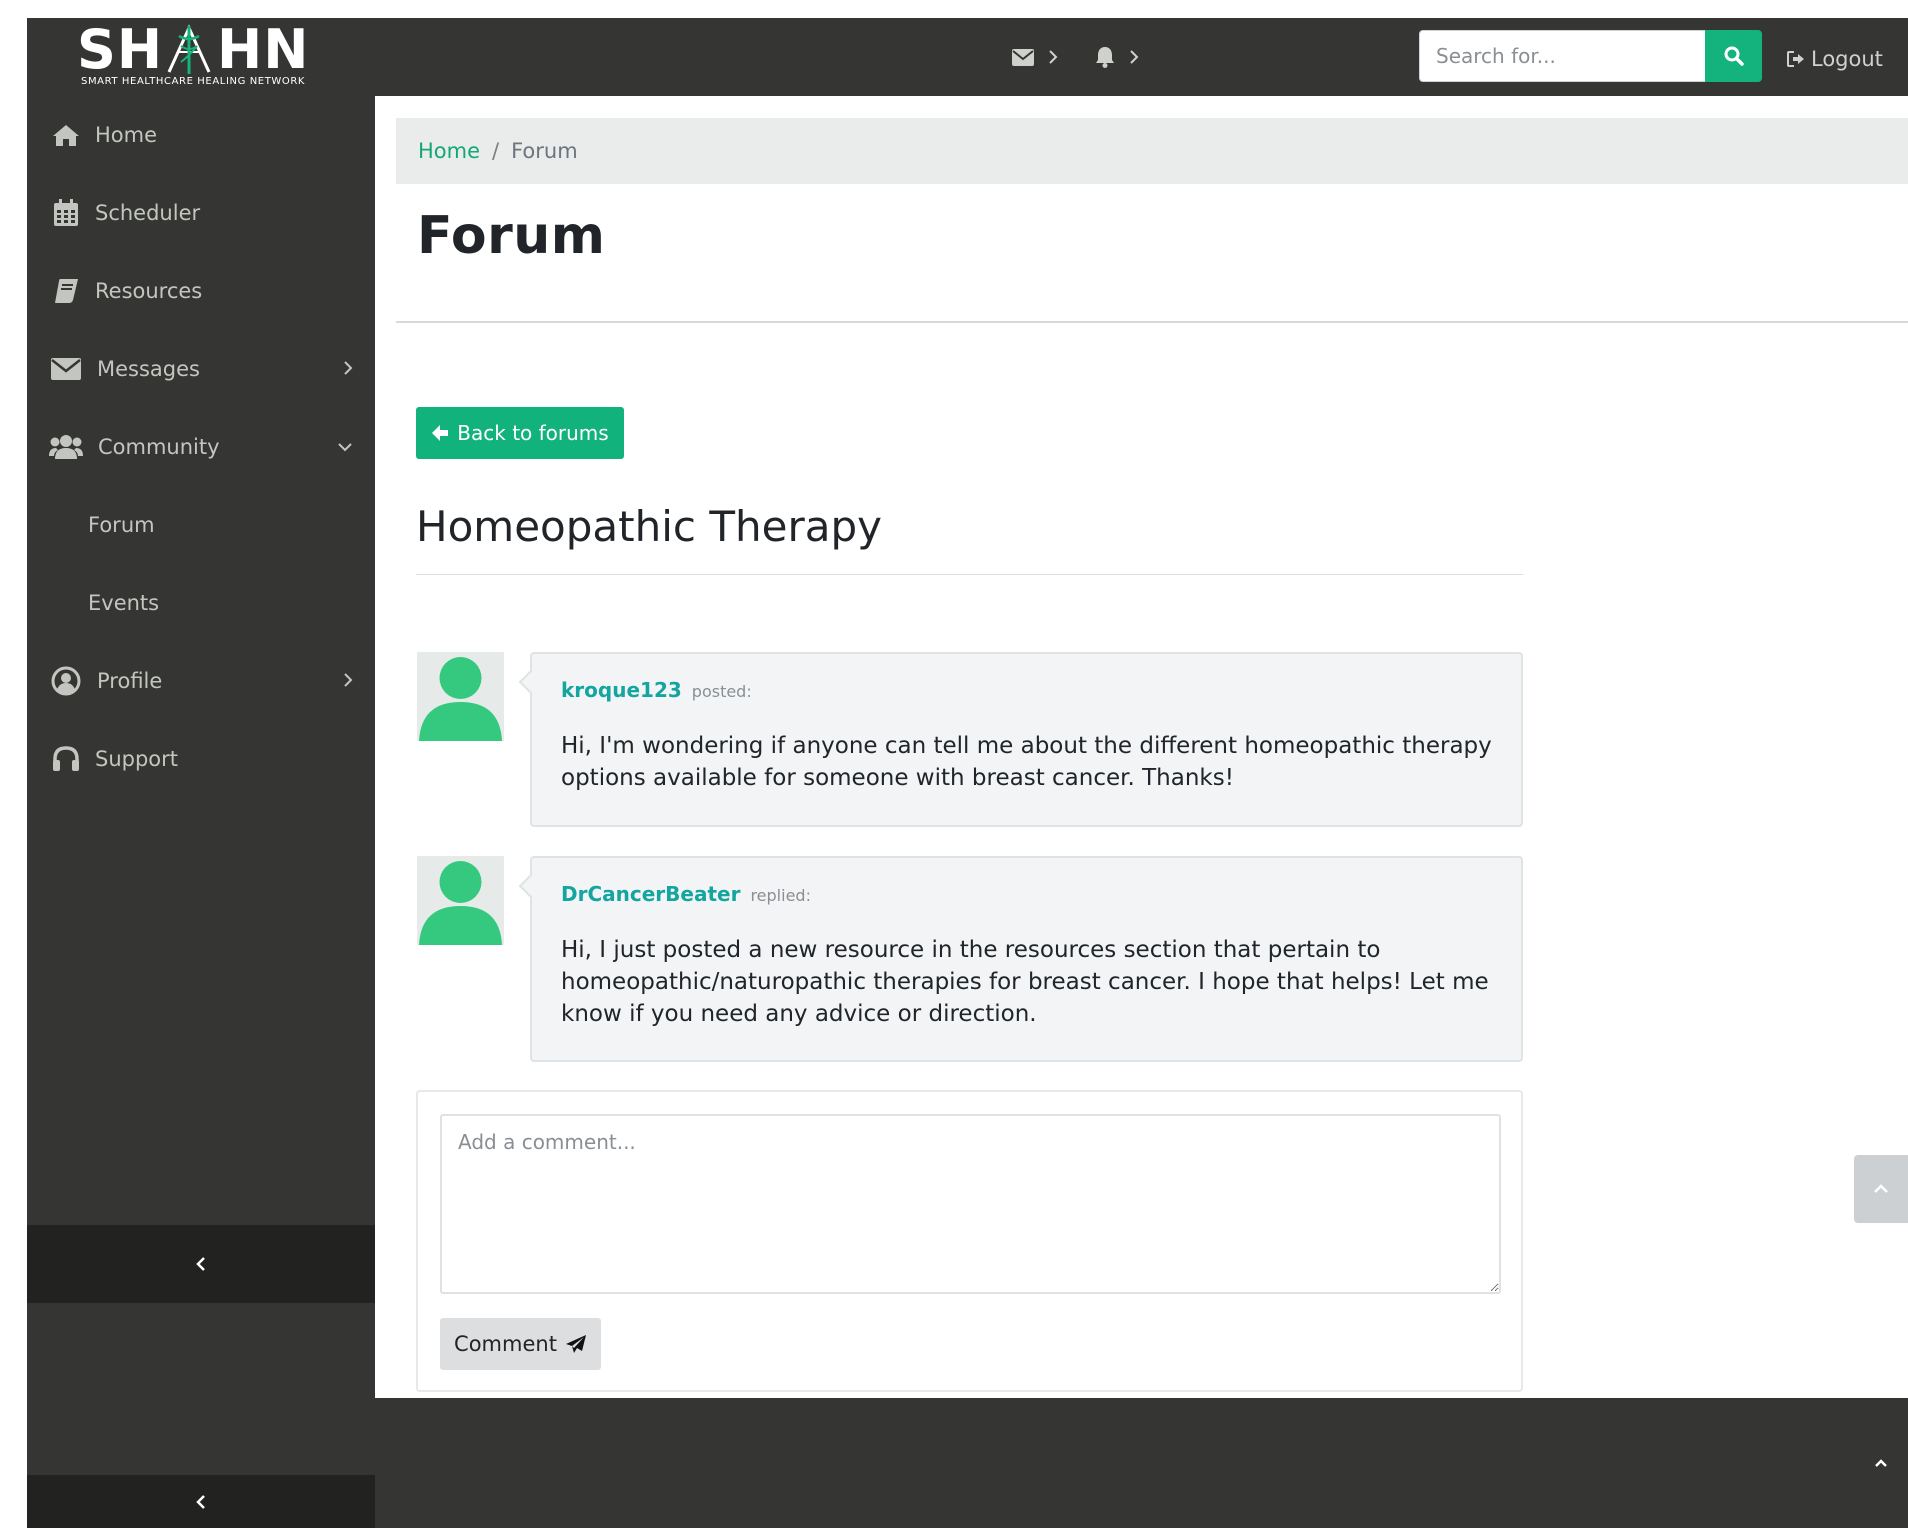 The width and height of the screenshot is (1908, 1528). I want to click on bell-icon, so click(1105, 57).